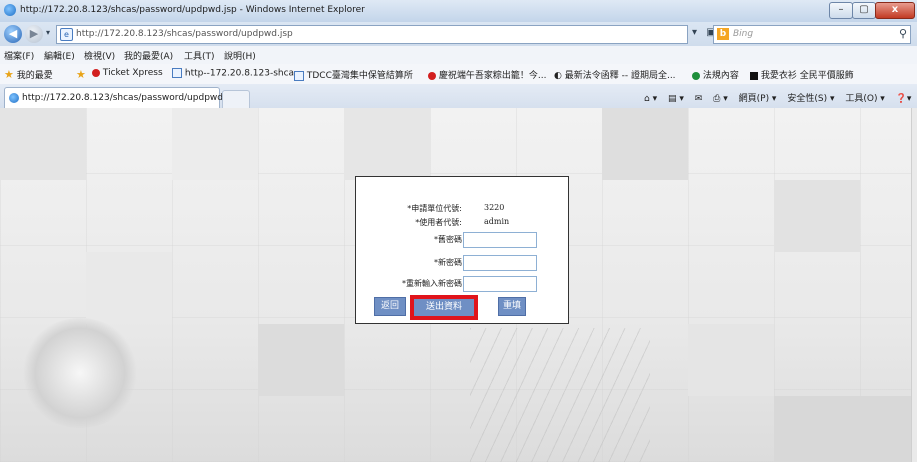  Describe the element at coordinates (34, 34) in the screenshot. I see `forward-button: ▶` at that location.